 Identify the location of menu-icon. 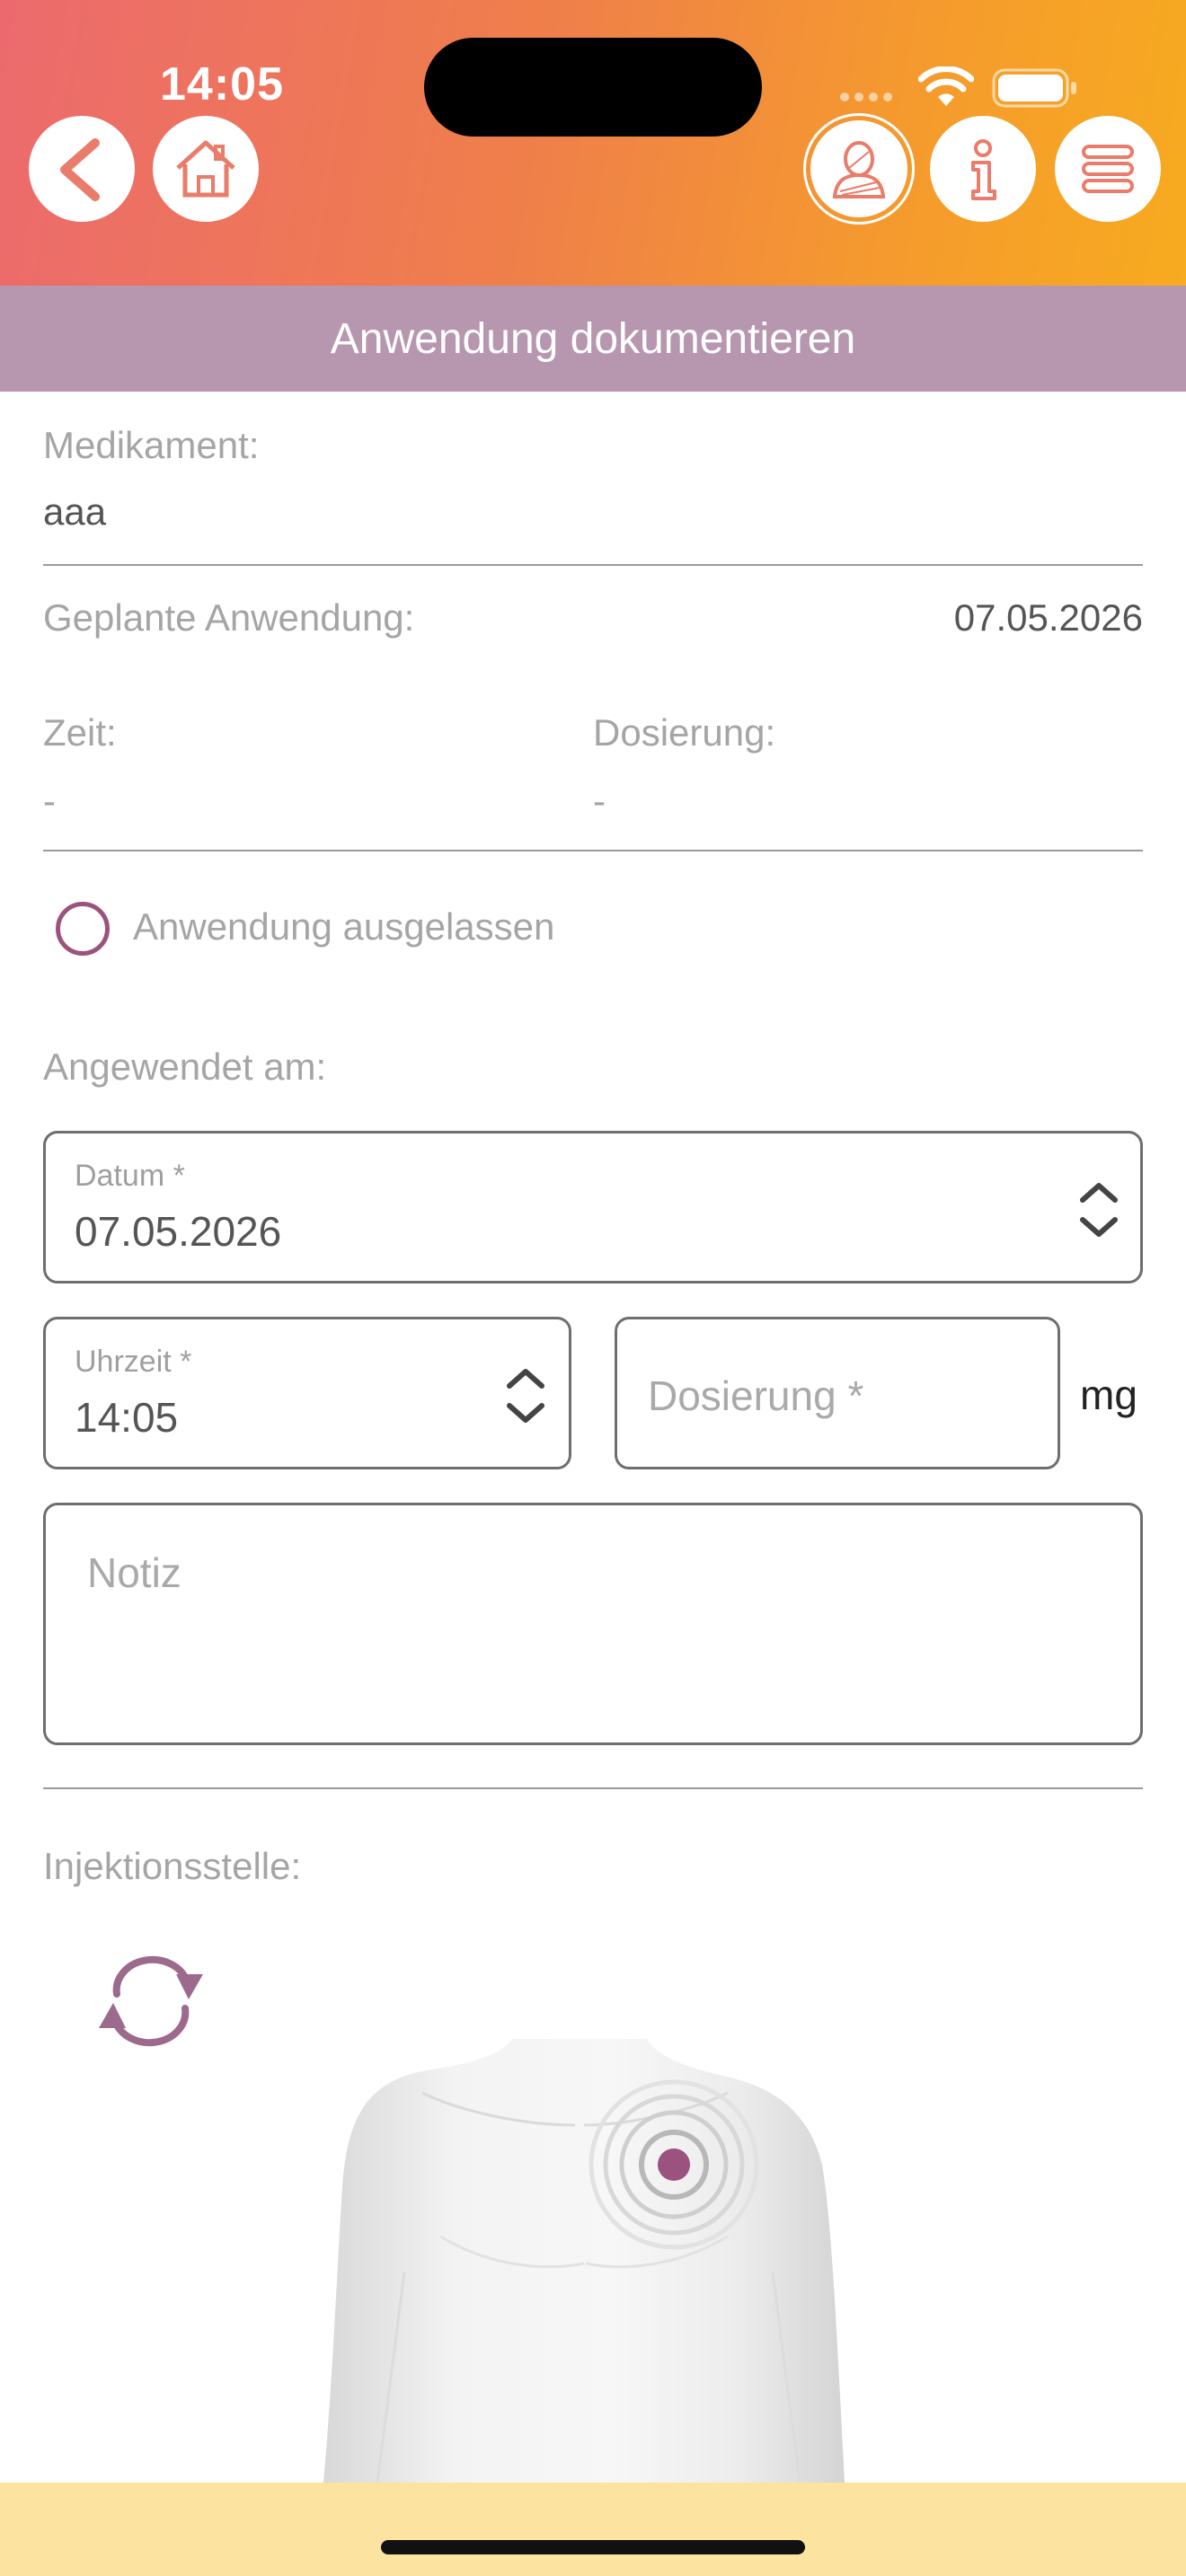
(1108, 169).